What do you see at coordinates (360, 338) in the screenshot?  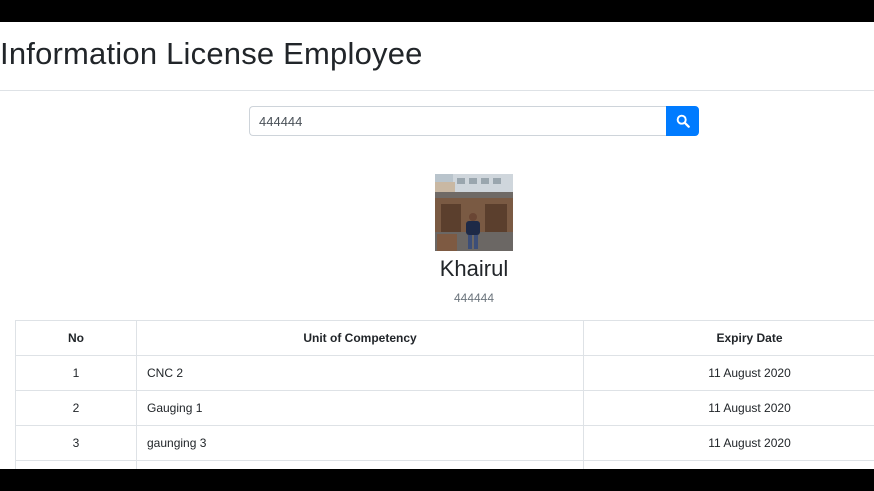 I see `column-header-unit: Unit of Competency` at bounding box center [360, 338].